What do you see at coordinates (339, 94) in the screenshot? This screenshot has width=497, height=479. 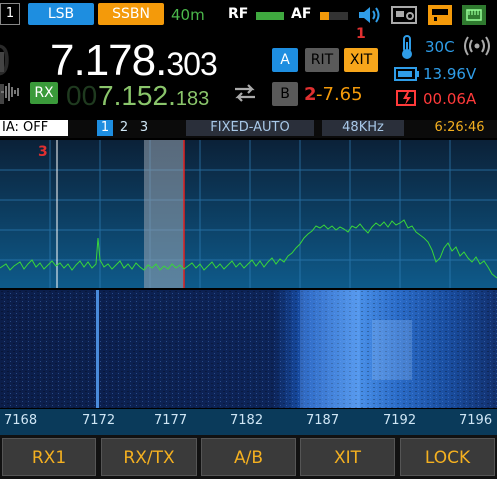 I see `offset-value: -7.65` at bounding box center [339, 94].